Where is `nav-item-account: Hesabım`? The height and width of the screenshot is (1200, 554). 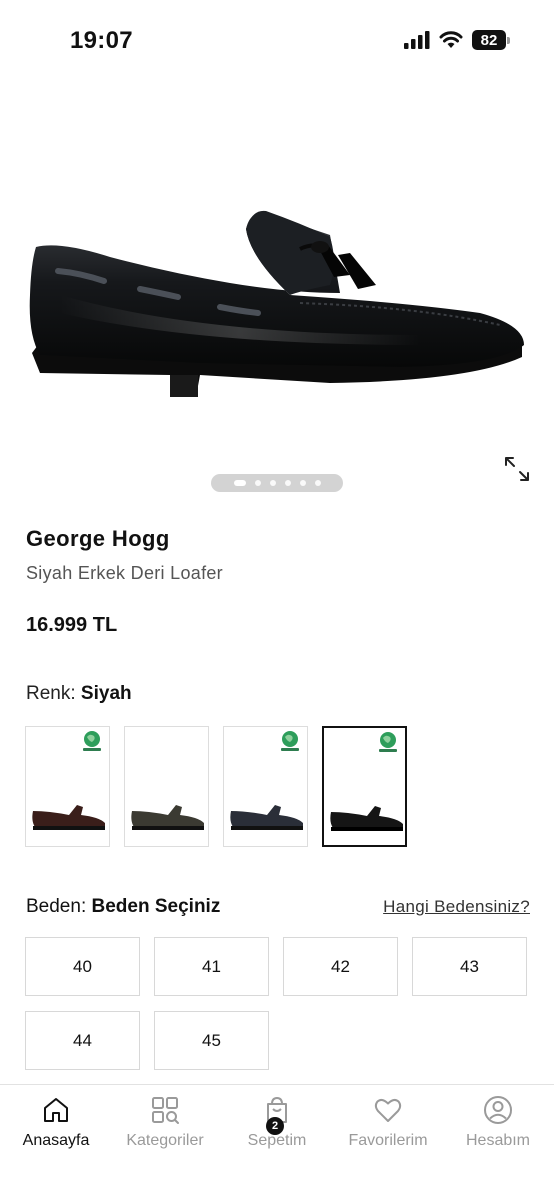
nav-item-account: Hesabım is located at coordinates (498, 1117).